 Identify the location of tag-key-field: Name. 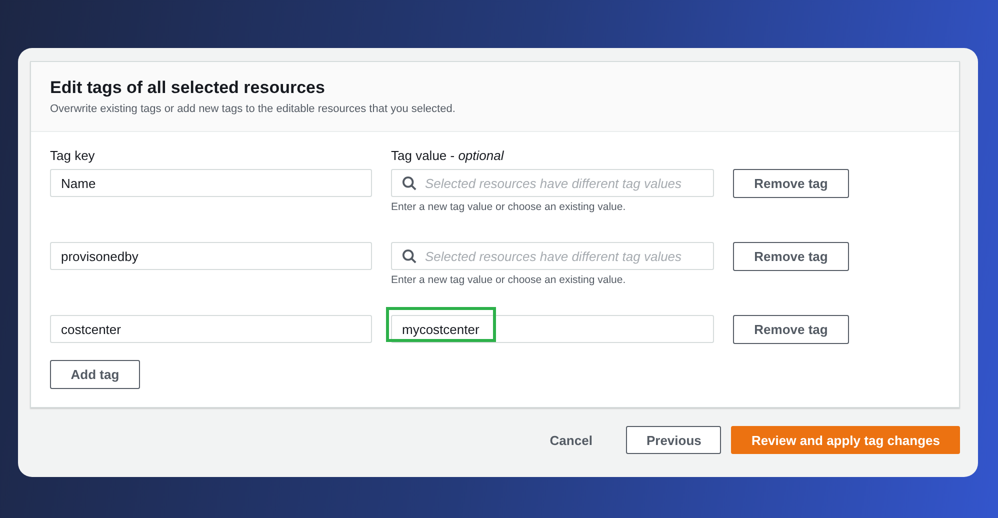
(211, 183).